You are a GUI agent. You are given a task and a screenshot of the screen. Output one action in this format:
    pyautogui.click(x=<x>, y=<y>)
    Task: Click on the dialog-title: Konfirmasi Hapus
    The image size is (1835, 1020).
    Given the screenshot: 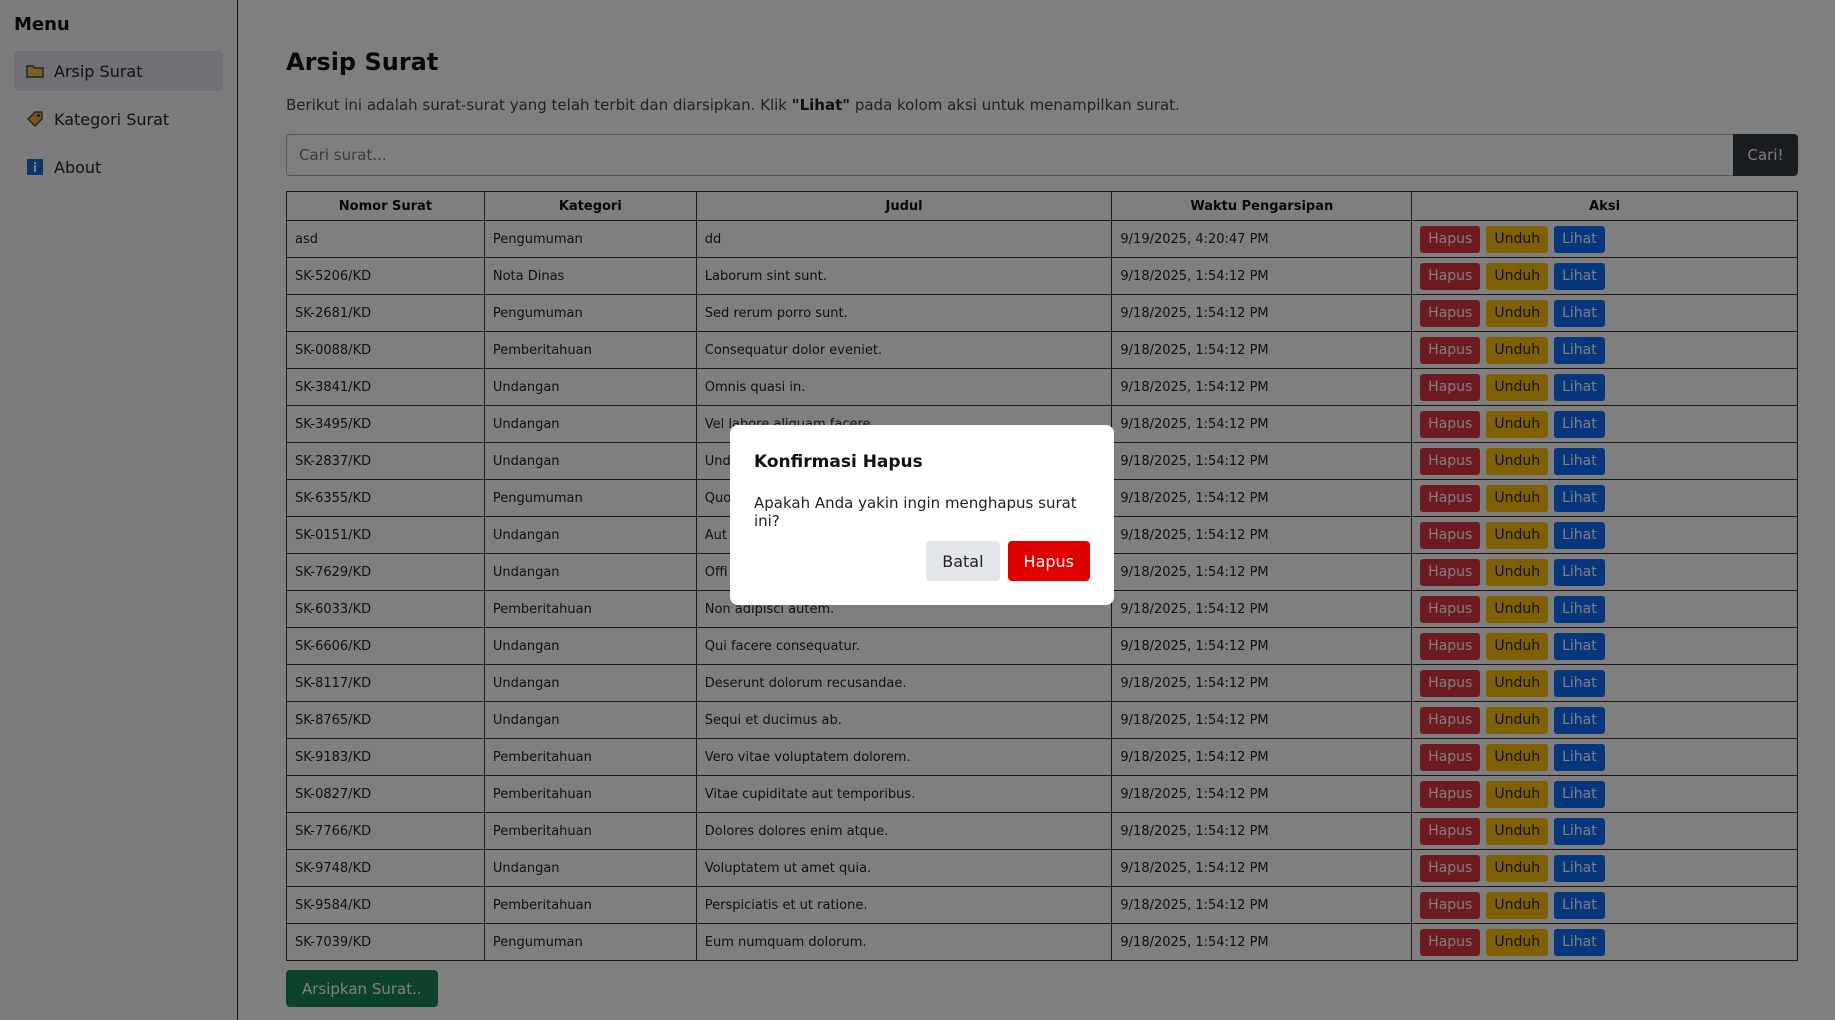 What is the action you would take?
    pyautogui.click(x=838, y=462)
    